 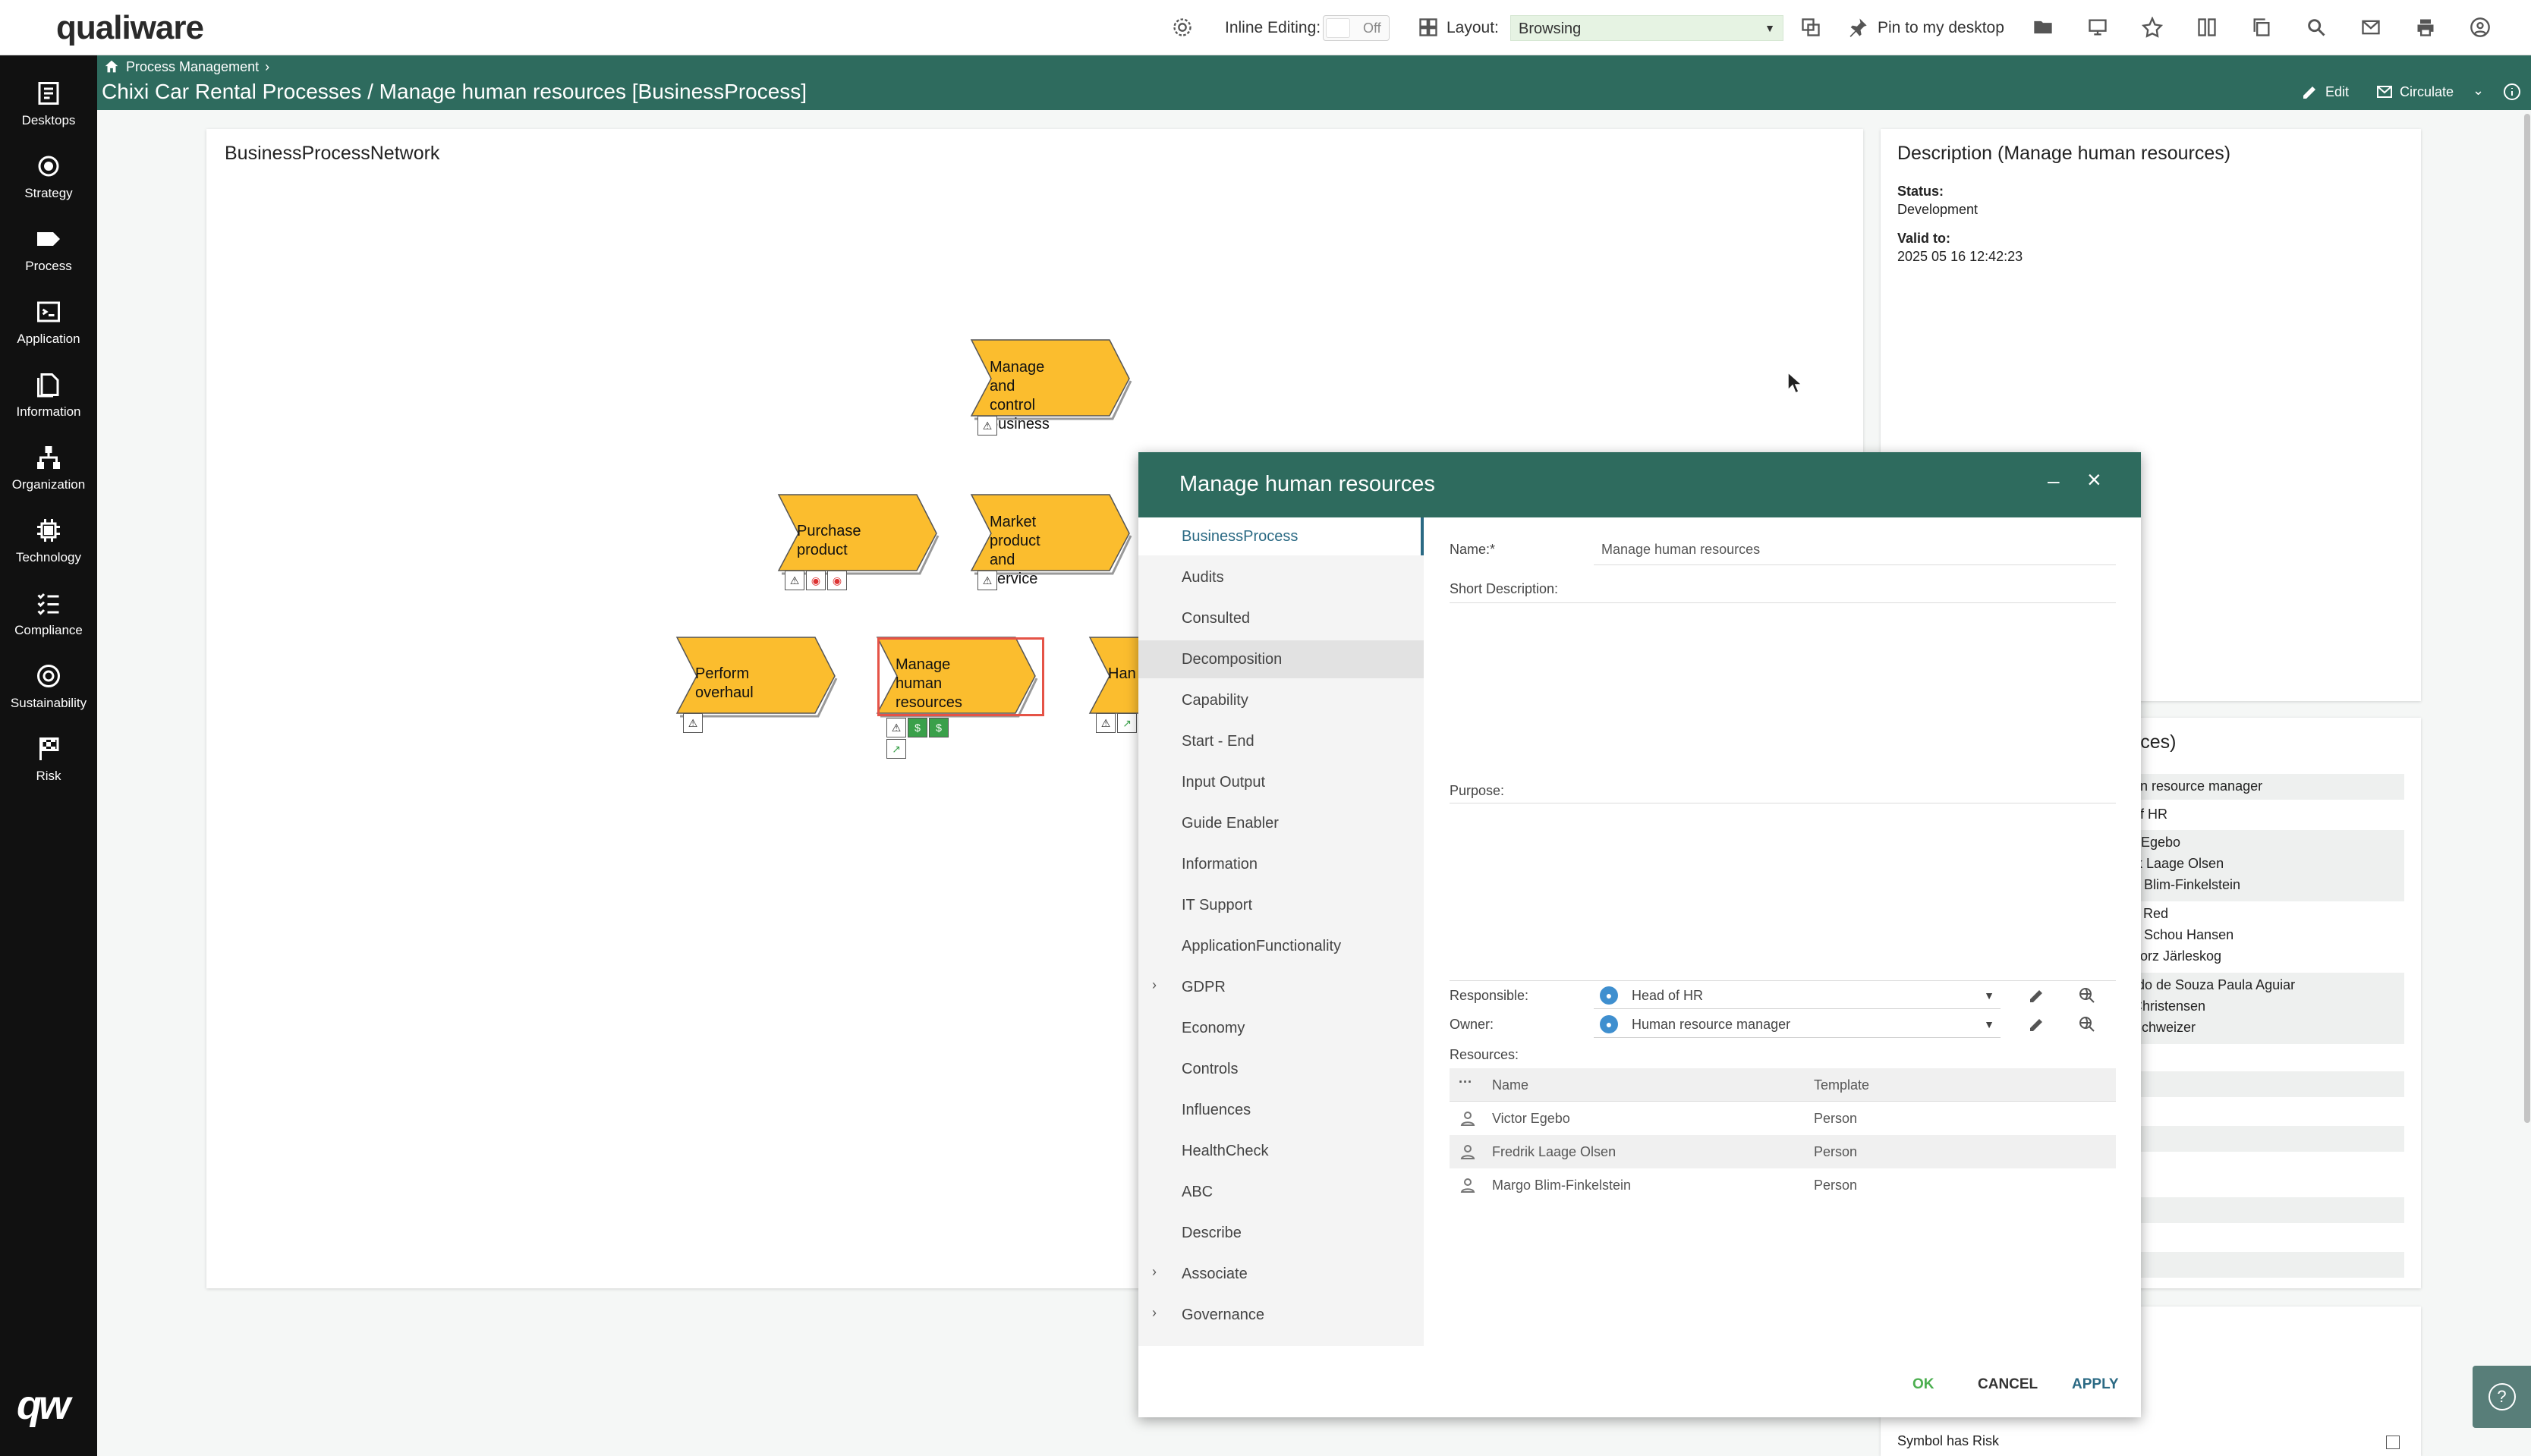 I want to click on qualiware-logo: qualiware, so click(x=130, y=28).